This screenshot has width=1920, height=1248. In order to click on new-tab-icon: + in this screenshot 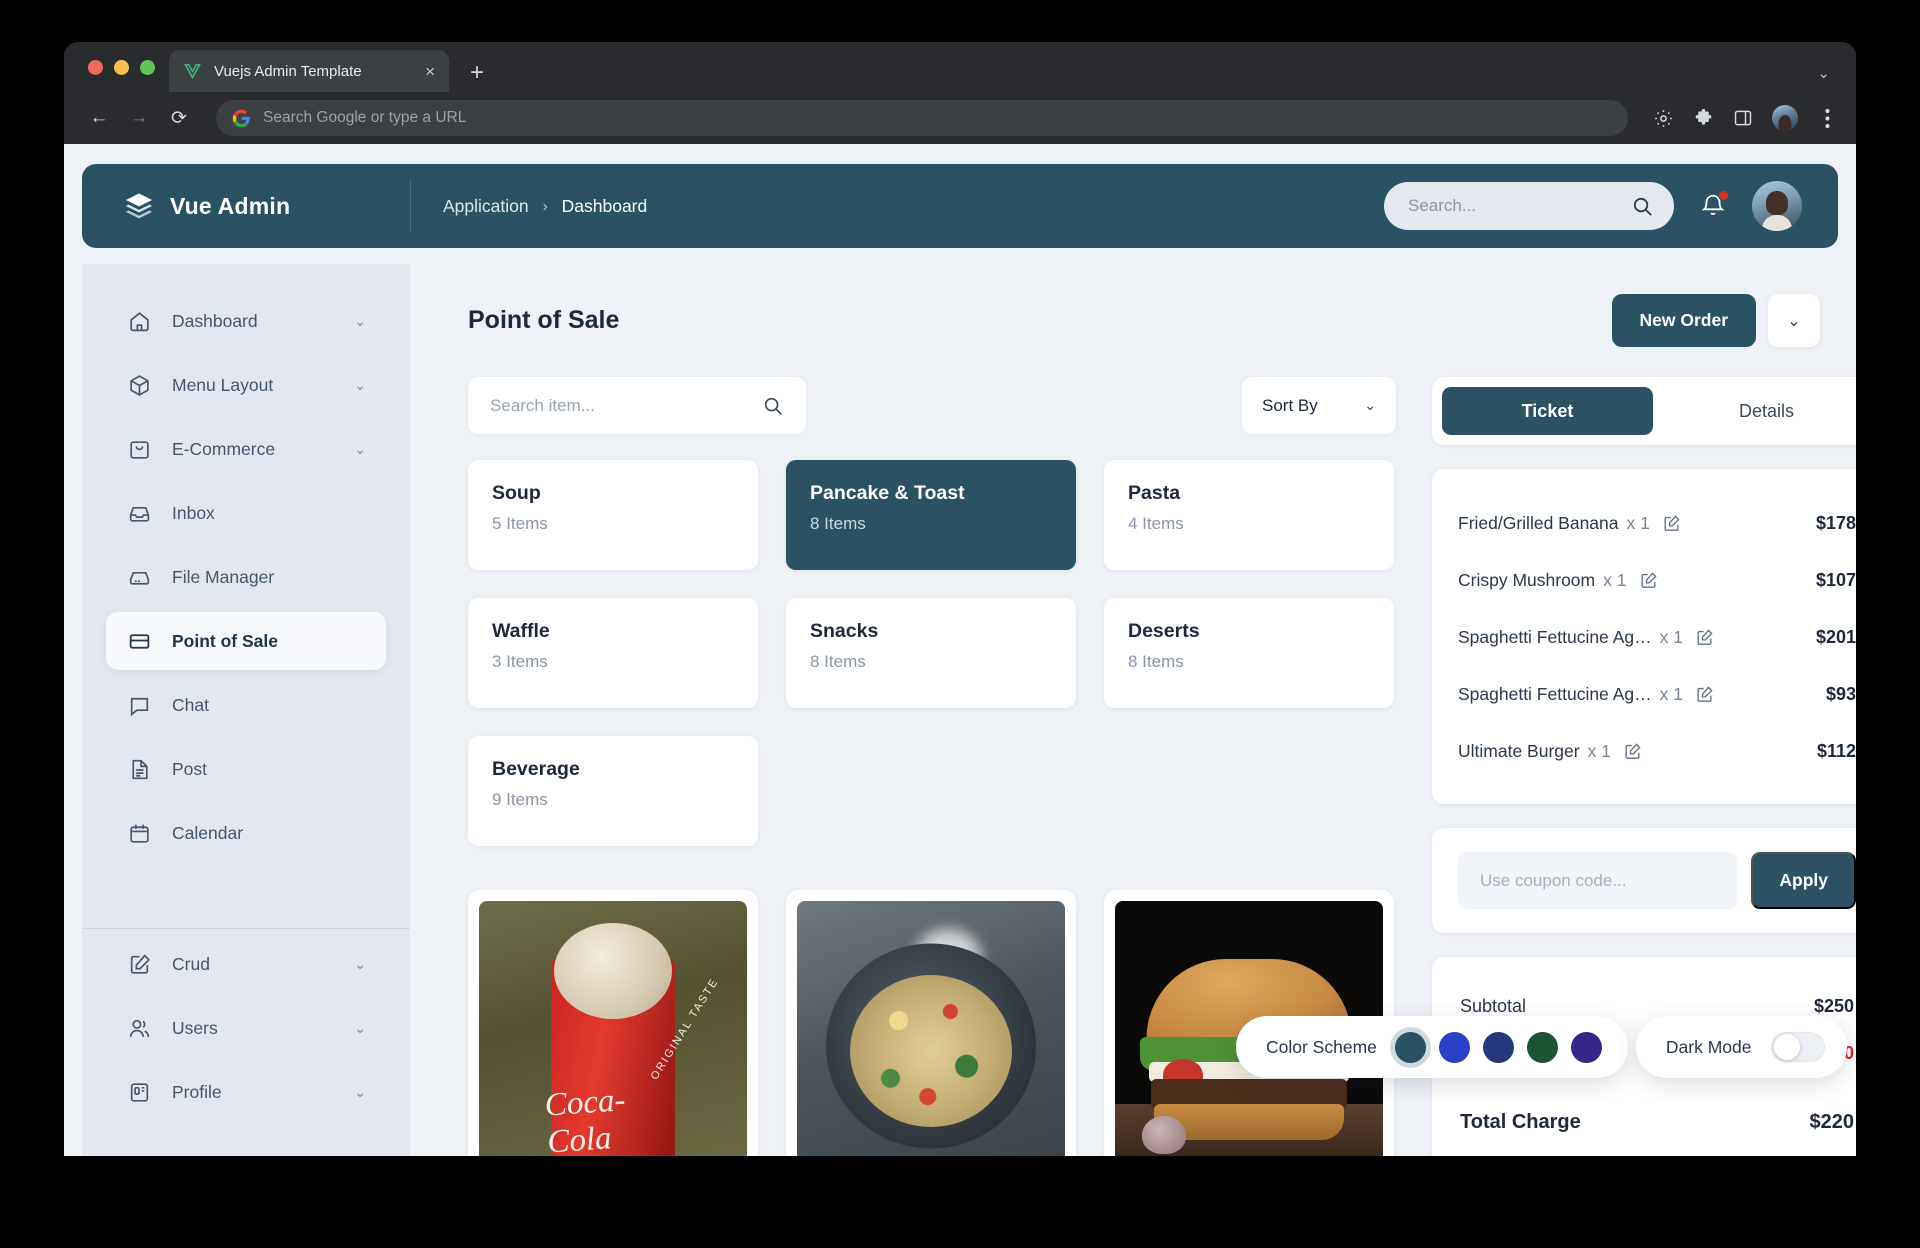, I will do `click(477, 73)`.